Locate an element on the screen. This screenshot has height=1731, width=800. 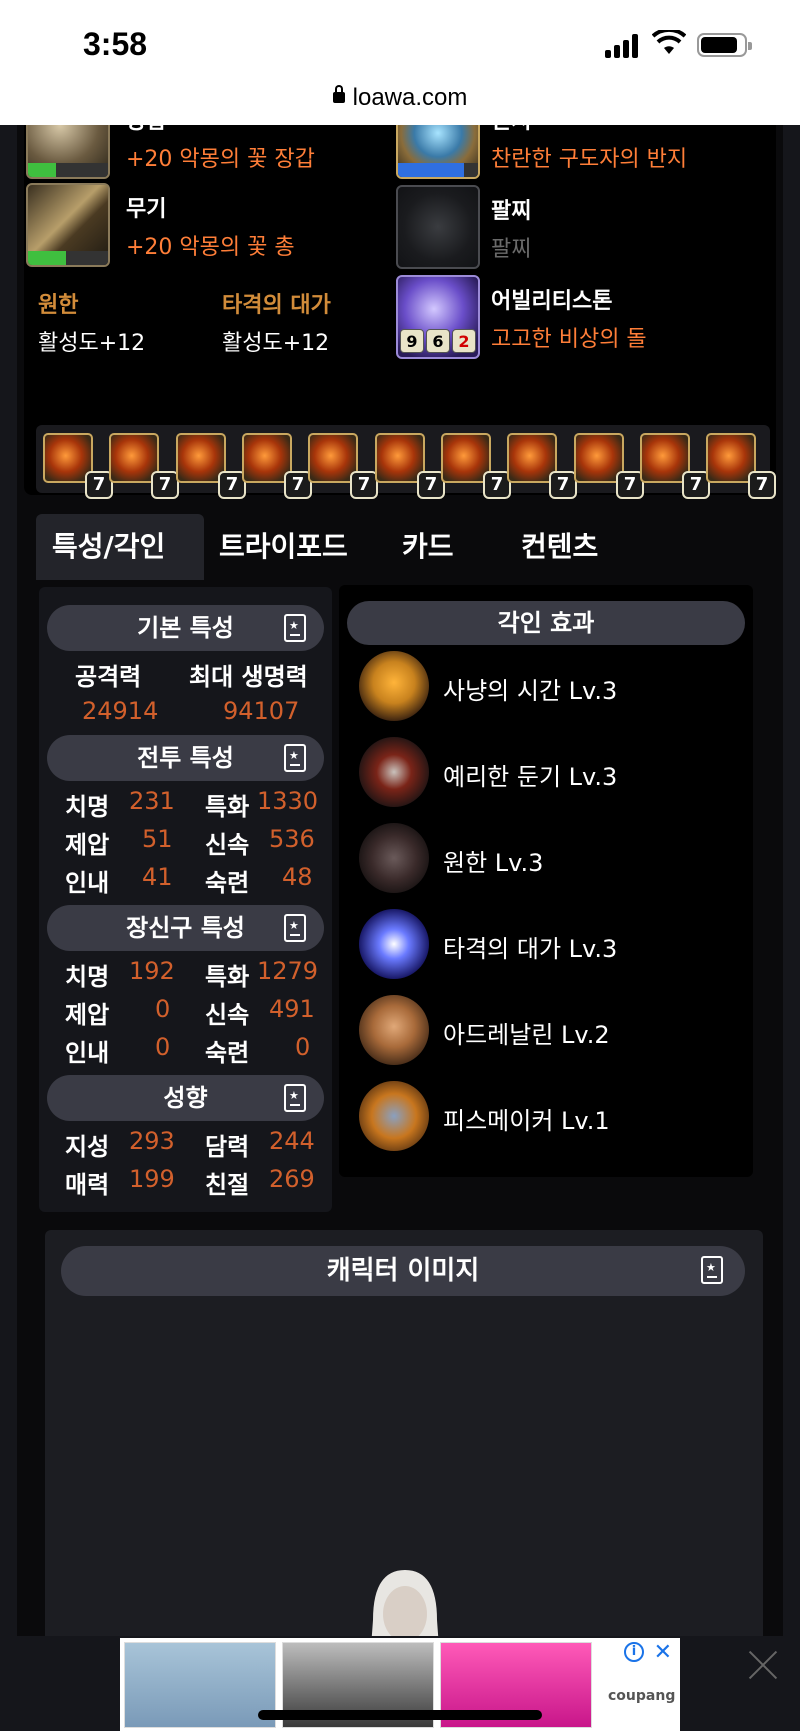
equip-slot-label: 팔찌 is located at coordinates (511, 211).